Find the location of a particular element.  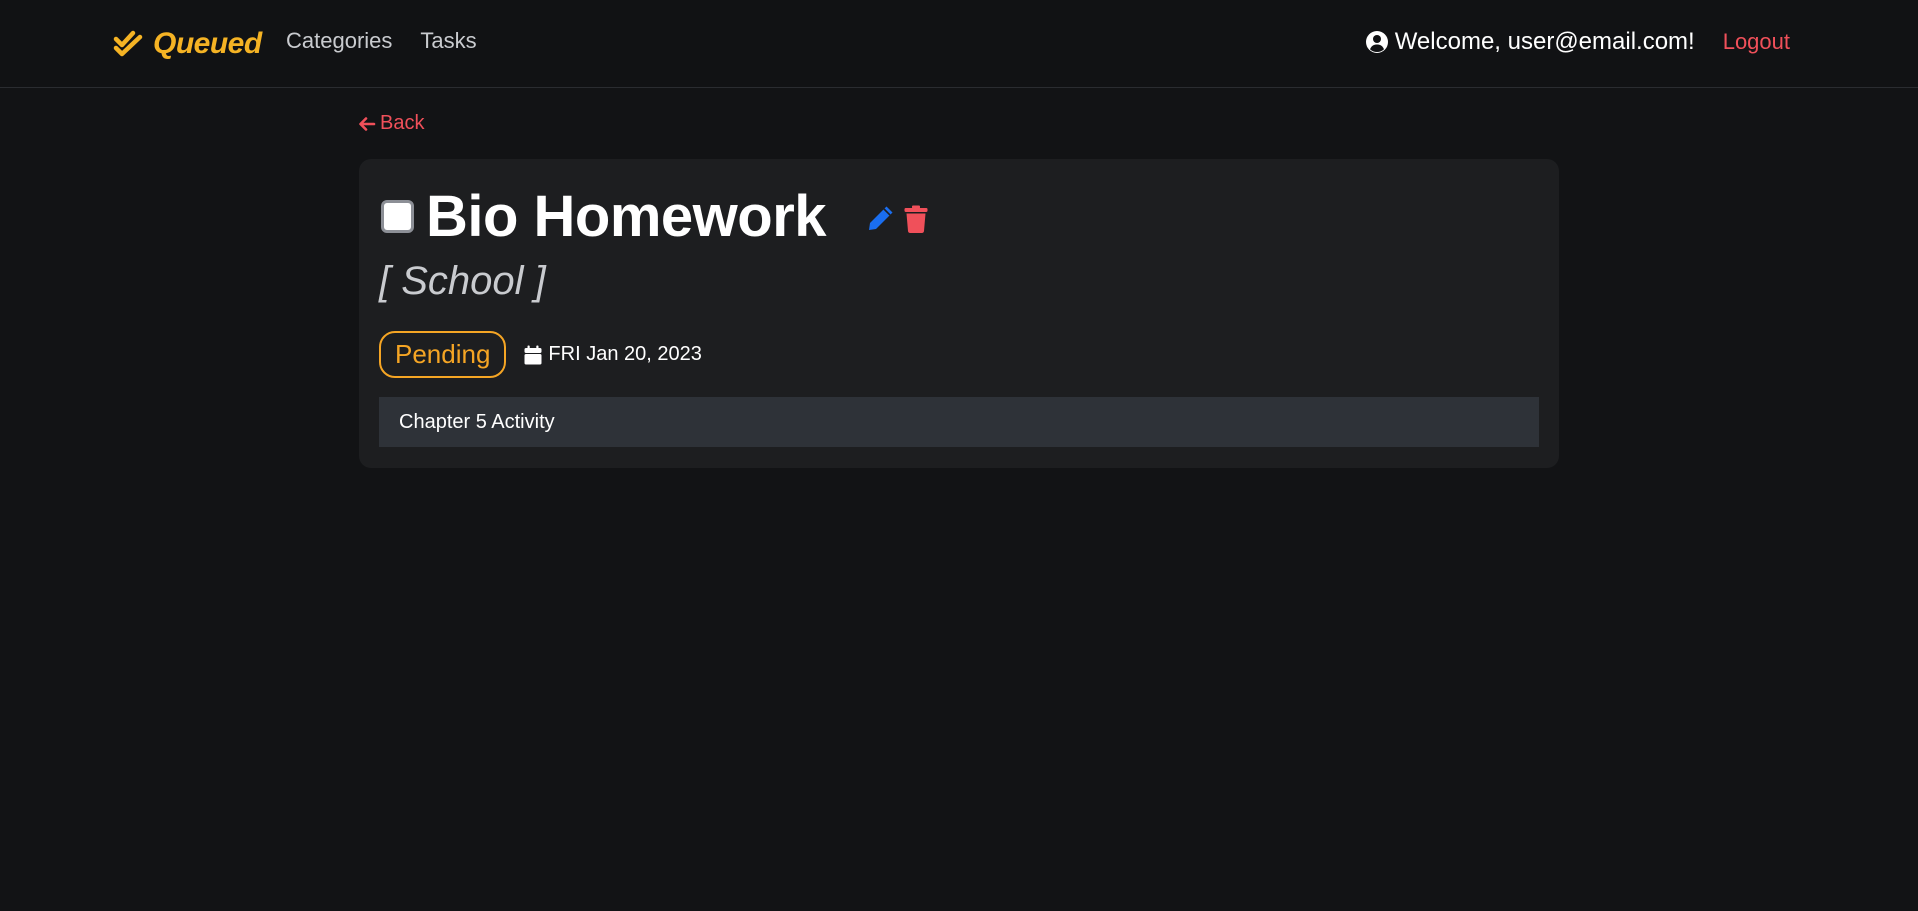

back-link: Back is located at coordinates (391, 123).